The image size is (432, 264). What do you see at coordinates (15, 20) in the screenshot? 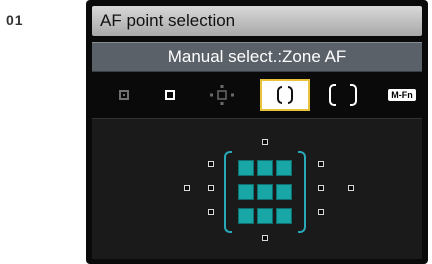
I see `figure-number: 01` at bounding box center [15, 20].